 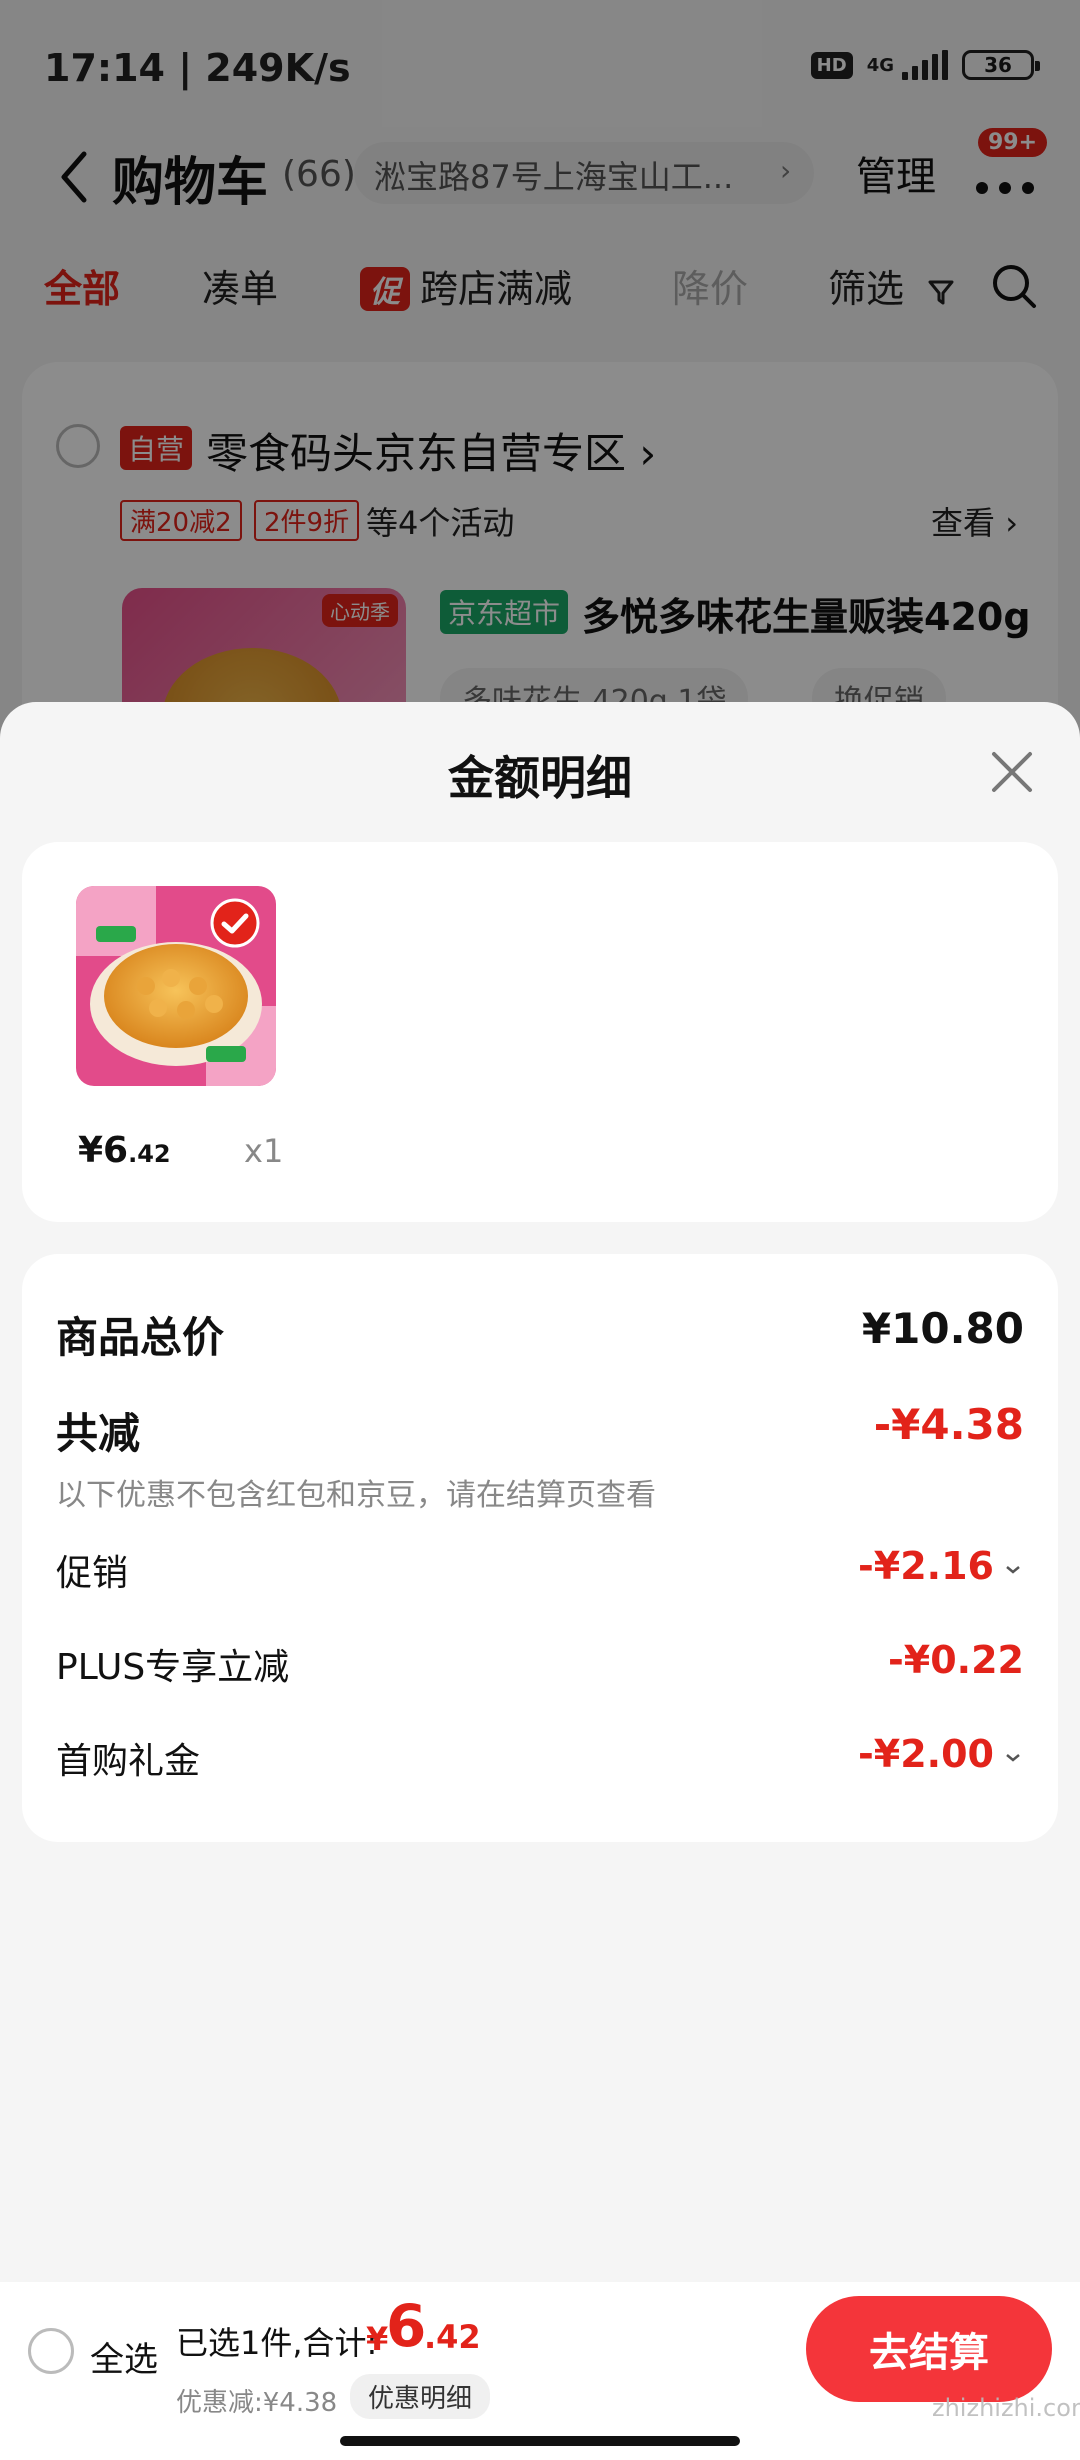 What do you see at coordinates (540, 2441) in the screenshot?
I see `home-indicator` at bounding box center [540, 2441].